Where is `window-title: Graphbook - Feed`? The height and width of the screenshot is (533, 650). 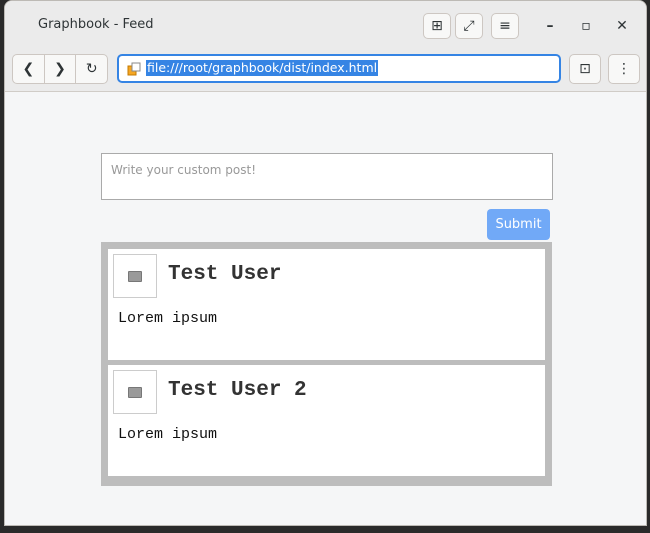
window-title: Graphbook - Feed is located at coordinates (96, 24).